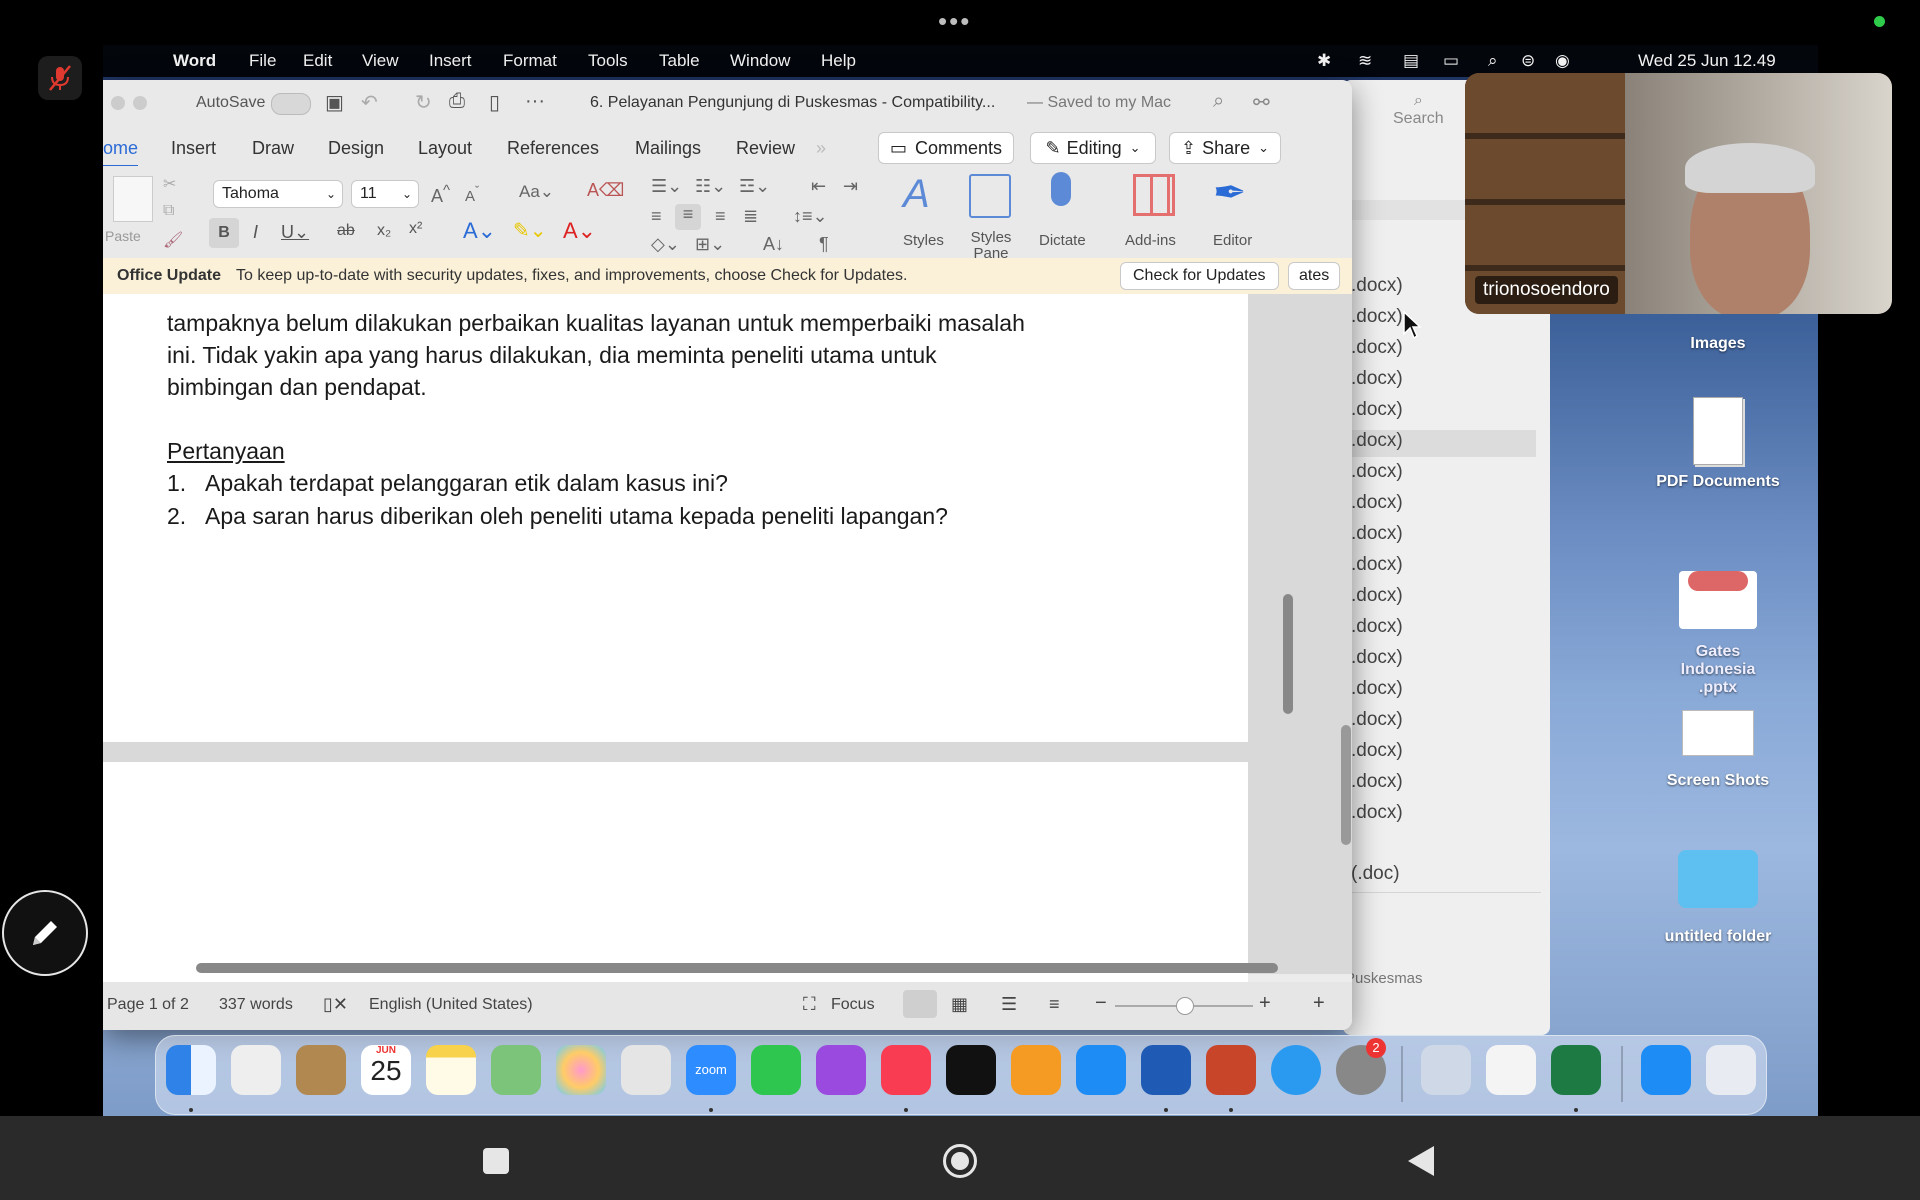 This screenshot has height=1200, width=1920. I want to click on tab-design: Design, so click(356, 148).